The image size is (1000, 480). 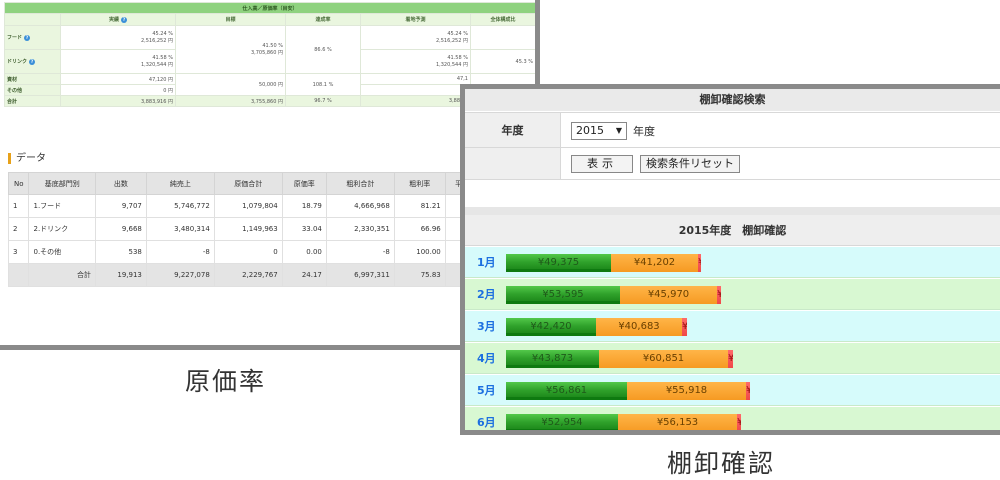 What do you see at coordinates (323, 49) in the screenshot?
I see `fd-rate: 86.6 %` at bounding box center [323, 49].